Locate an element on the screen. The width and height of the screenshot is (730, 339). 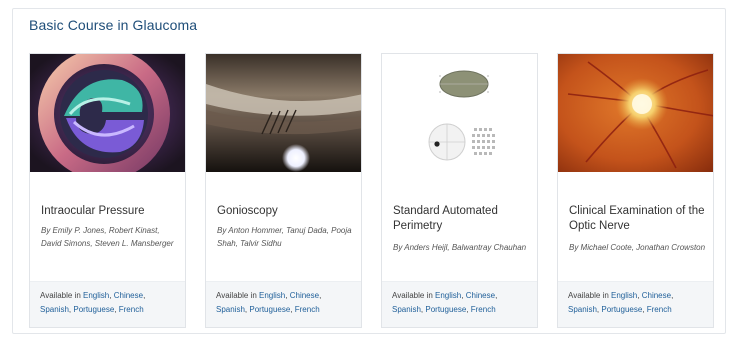
course-authors: By Michael Coote, Jonathan Crowston is located at coordinates (637, 247).